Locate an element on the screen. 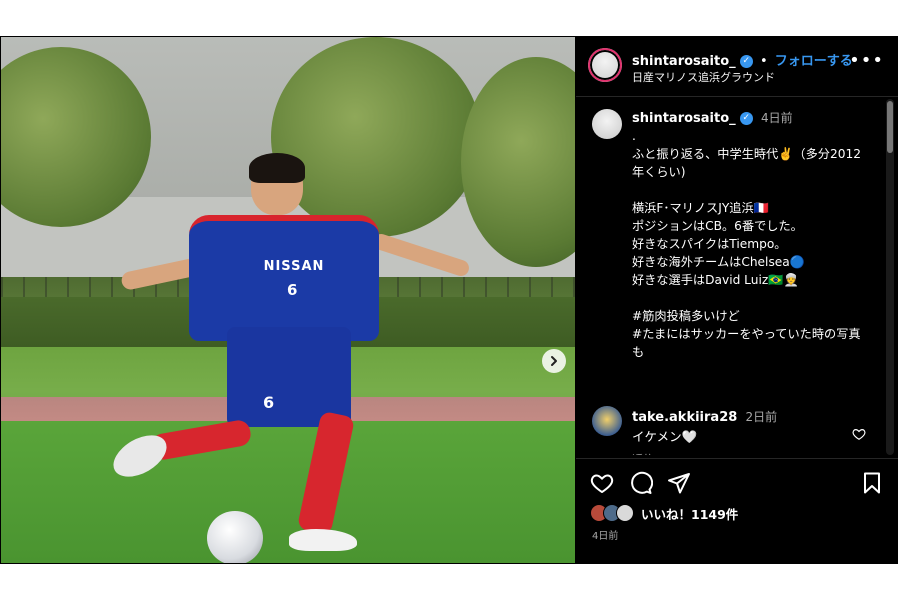 The width and height of the screenshot is (900, 600). comment-username: take.akkiira28 is located at coordinates (684, 417).